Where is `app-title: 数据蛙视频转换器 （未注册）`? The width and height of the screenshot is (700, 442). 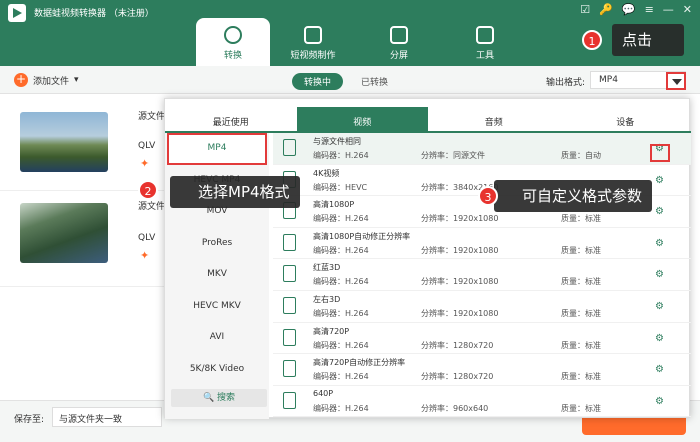 app-title: 数据蛙视频转换器 （未注册） is located at coordinates (94, 14).